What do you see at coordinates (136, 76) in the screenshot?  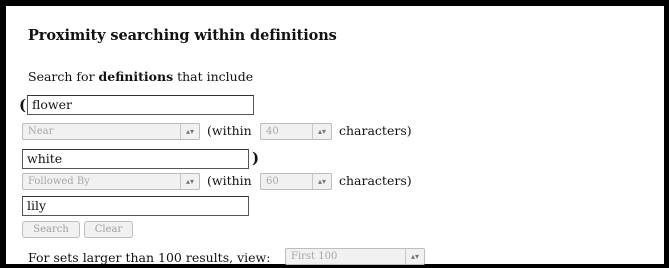 I see `intro-bold-term: definitions` at bounding box center [136, 76].